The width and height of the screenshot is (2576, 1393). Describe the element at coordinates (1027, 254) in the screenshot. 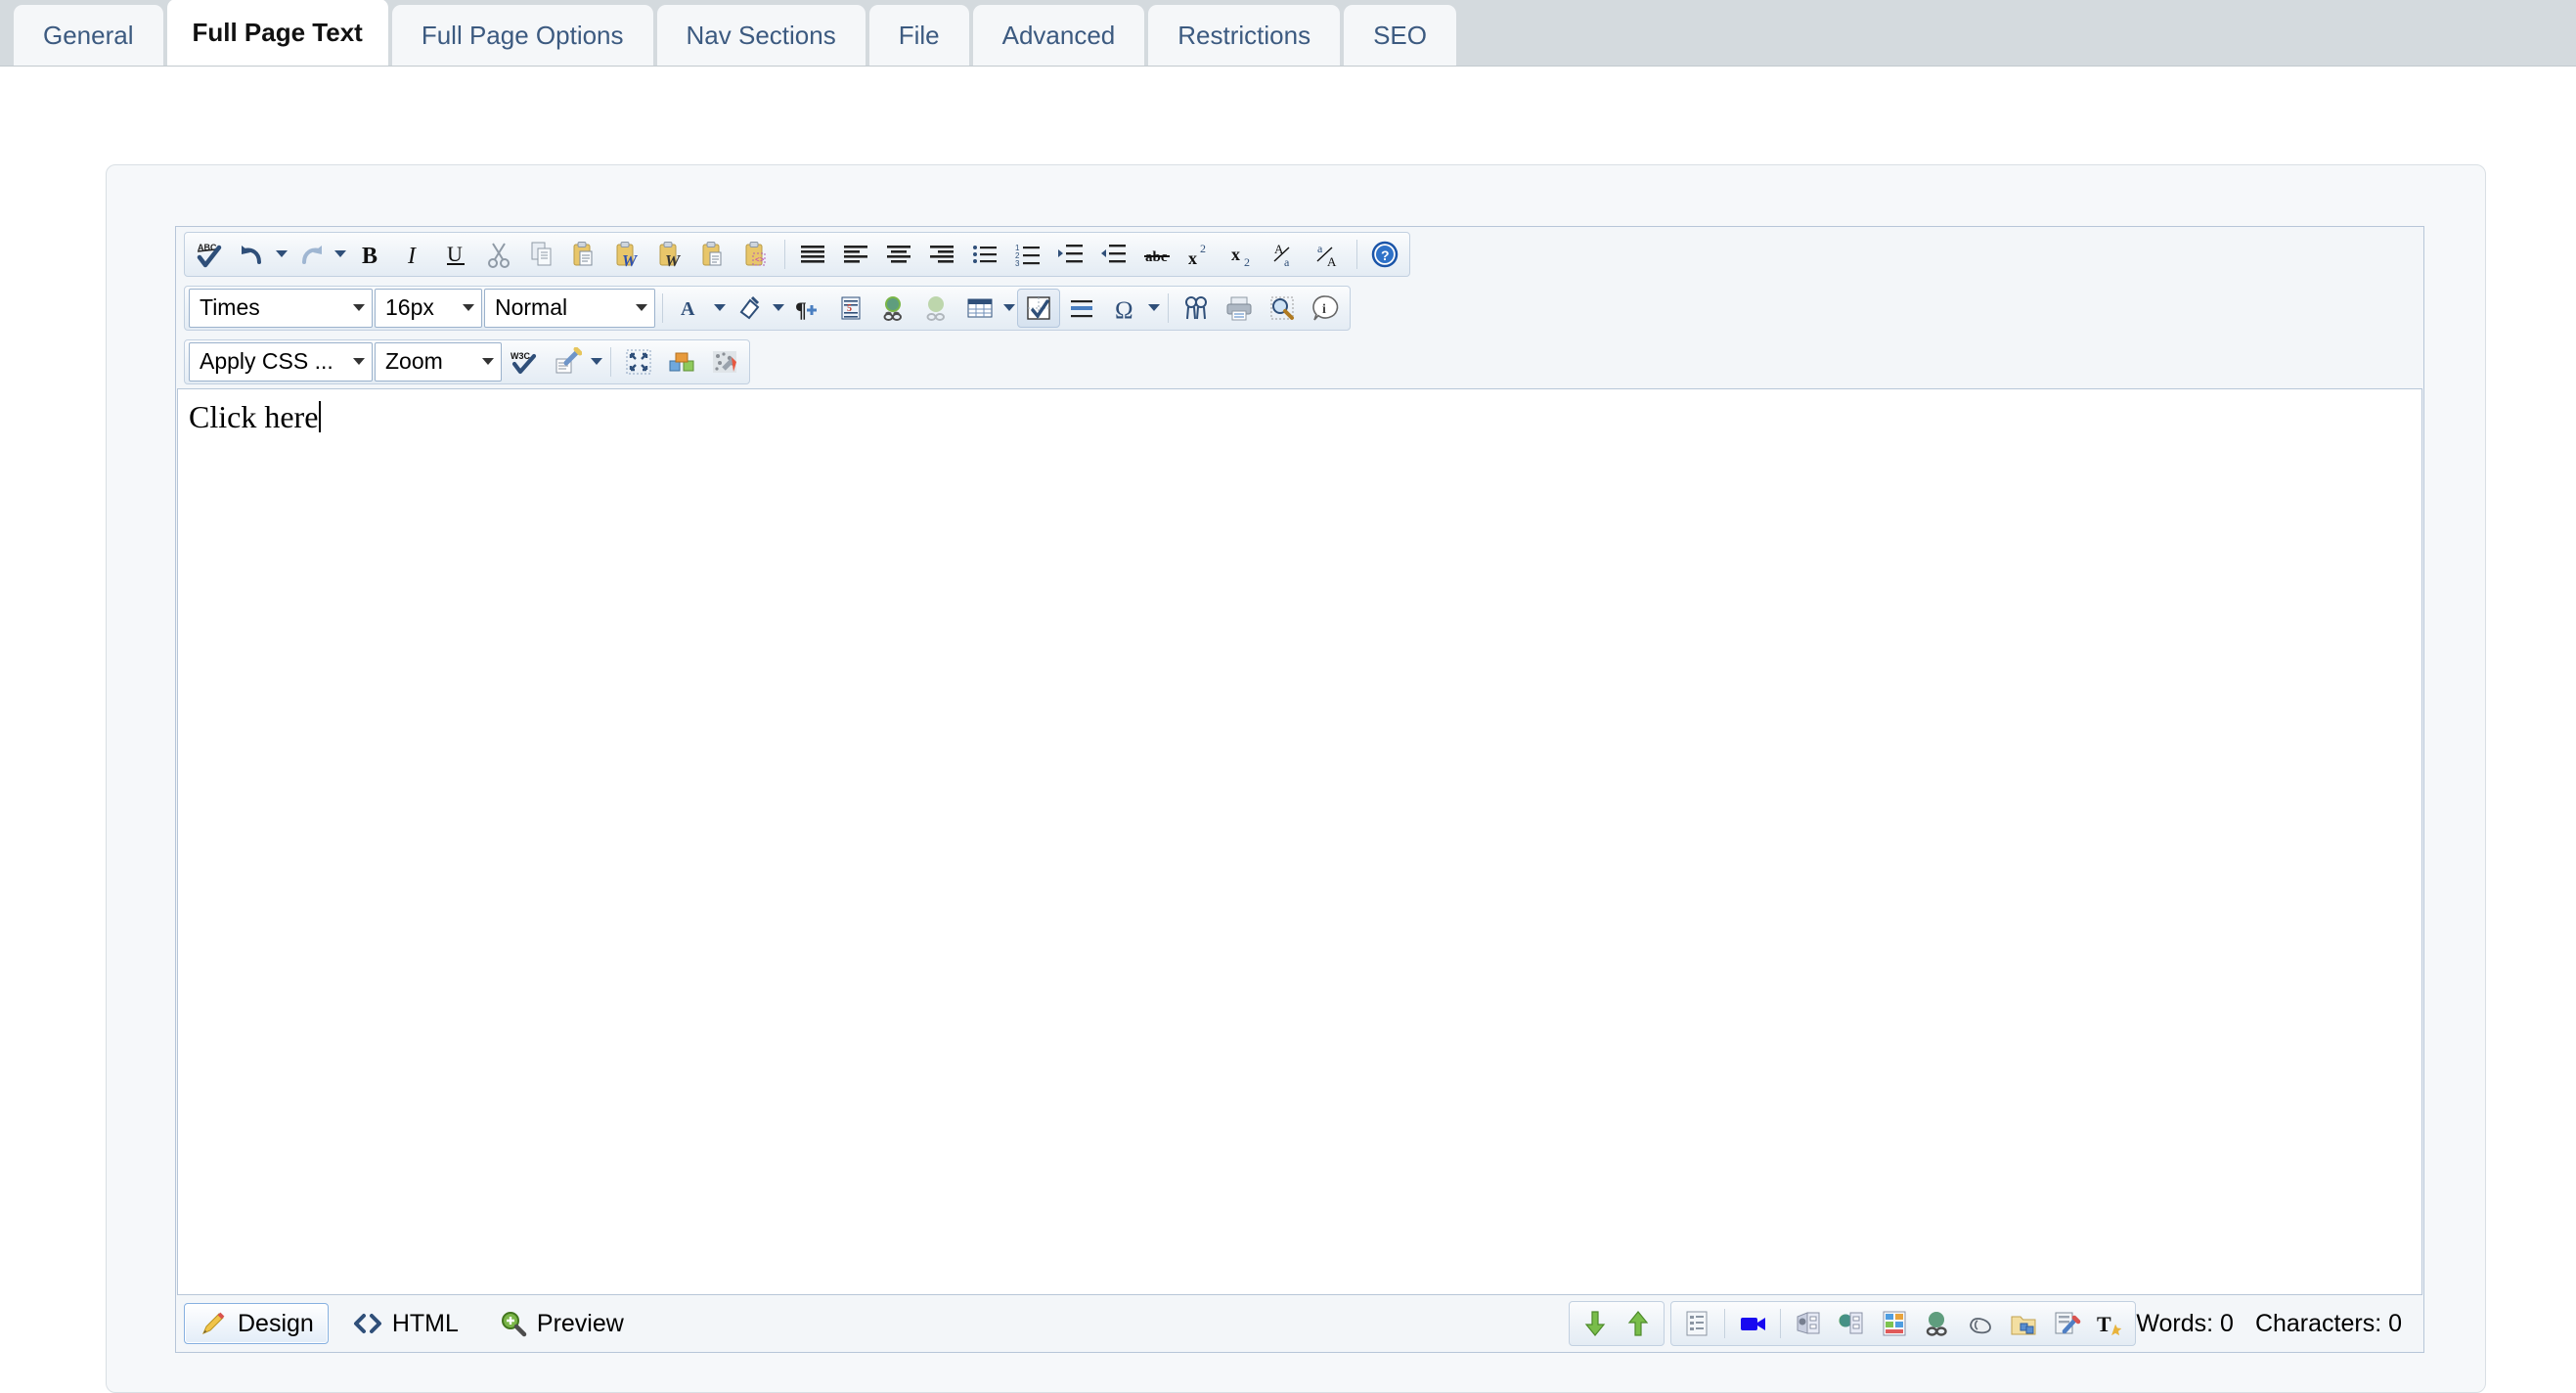

I see `numbered-list-icon: 123` at that location.